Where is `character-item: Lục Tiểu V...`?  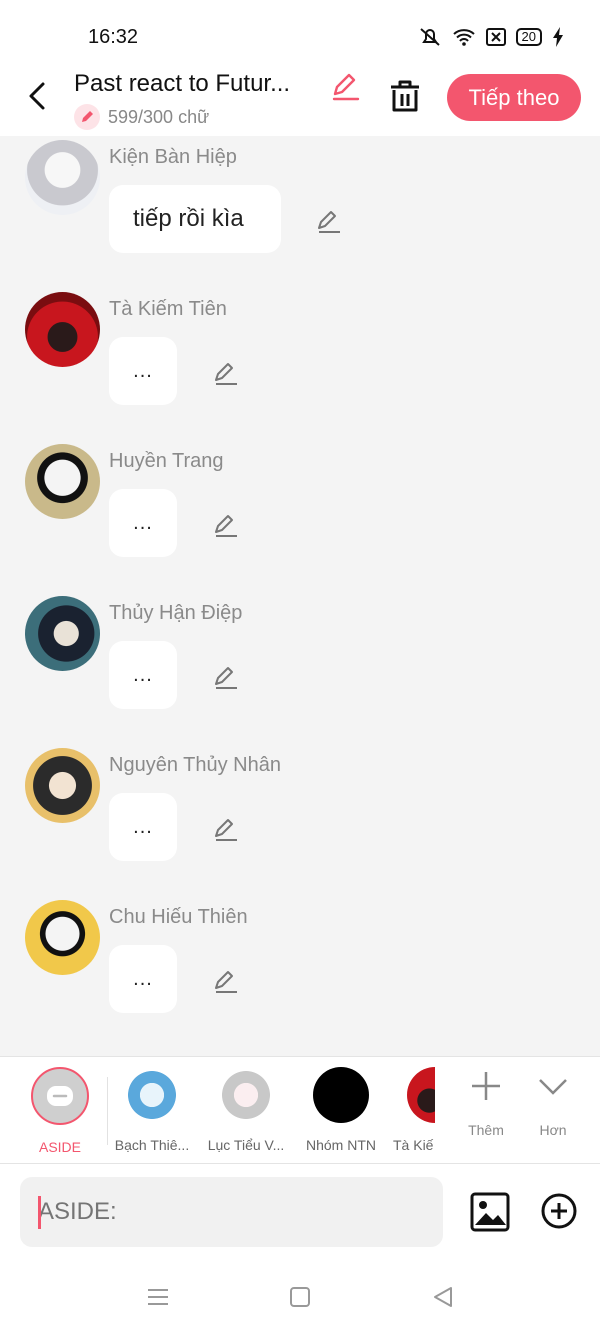
character-item: Lục Tiểu V... is located at coordinates (246, 1110).